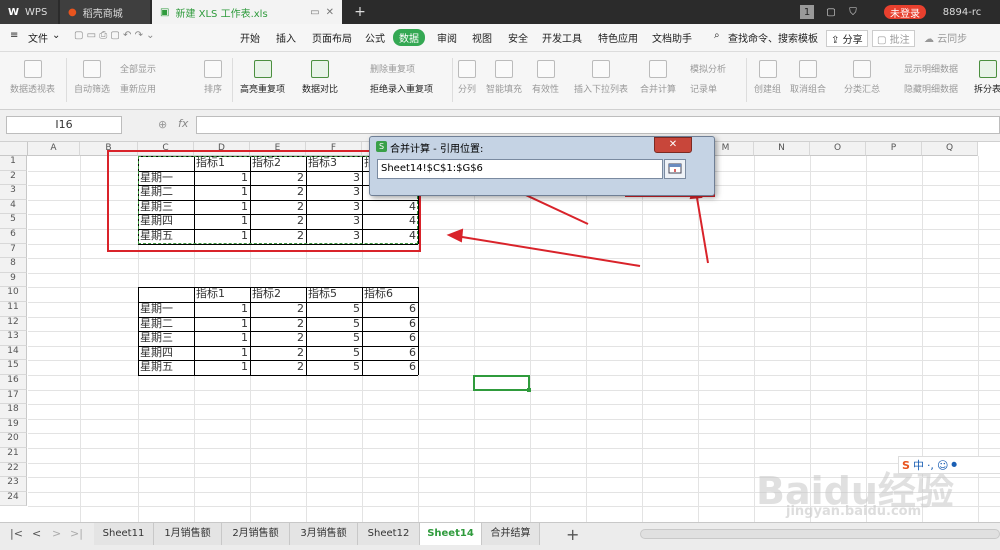  I want to click on dialog-app-icon: S, so click(381, 146).